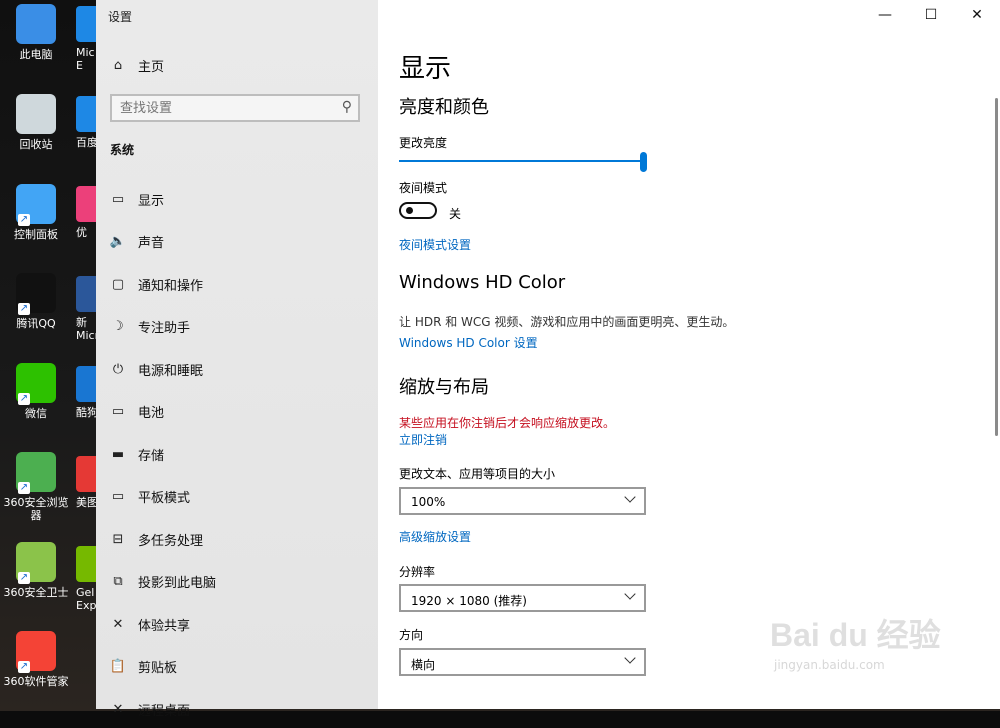  Describe the element at coordinates (425, 69) in the screenshot. I see `page-title: 显示` at that location.